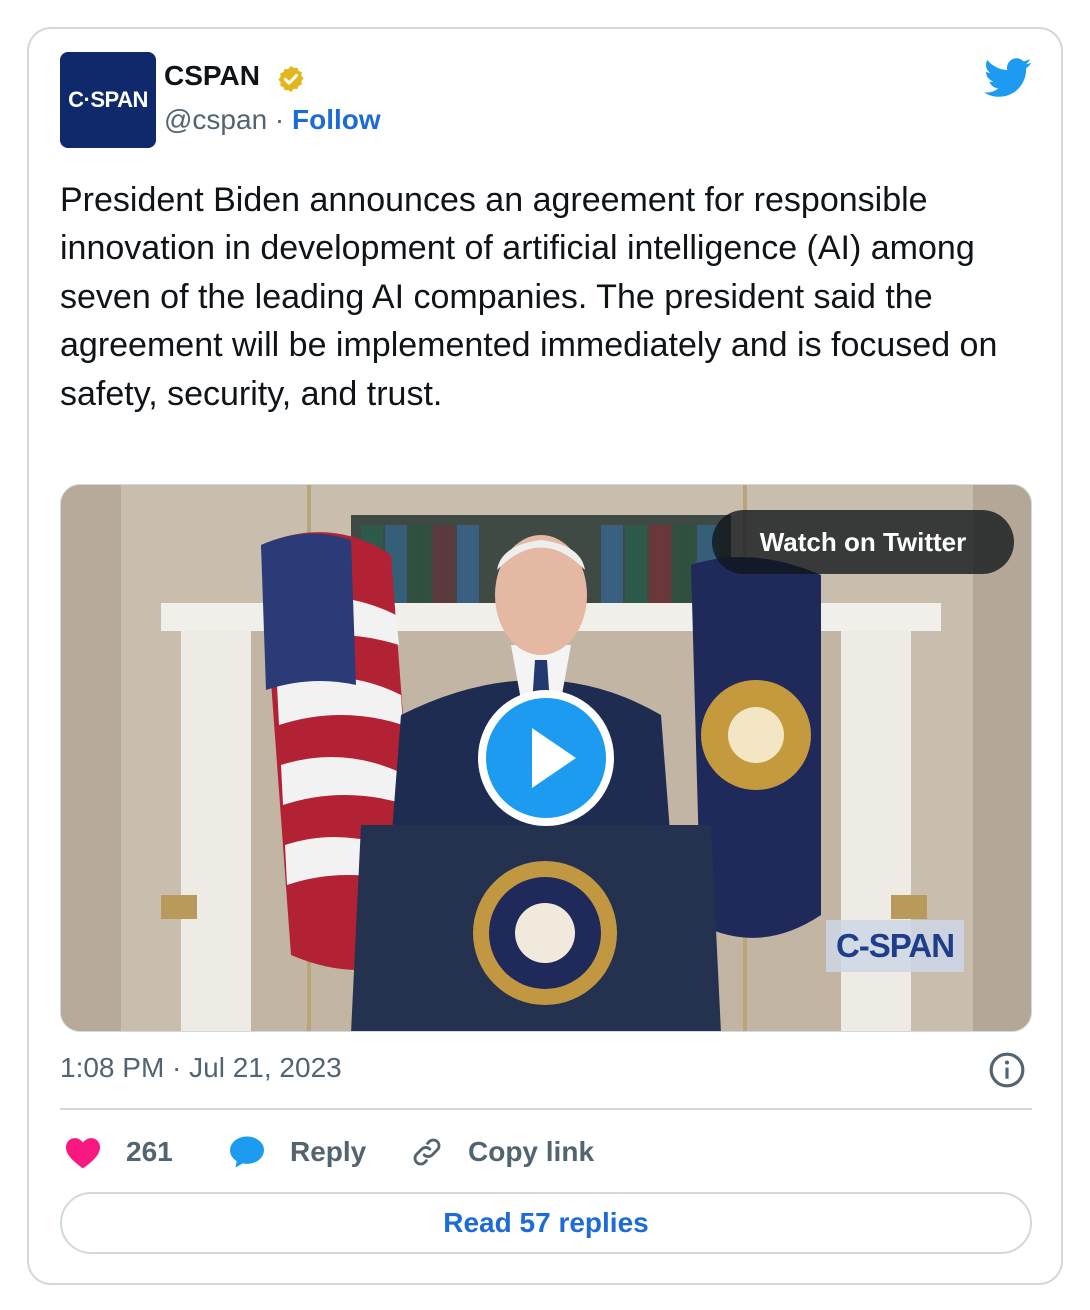 This screenshot has width=1090, height=1310. I want to click on author-name: CSPAN, so click(212, 76).